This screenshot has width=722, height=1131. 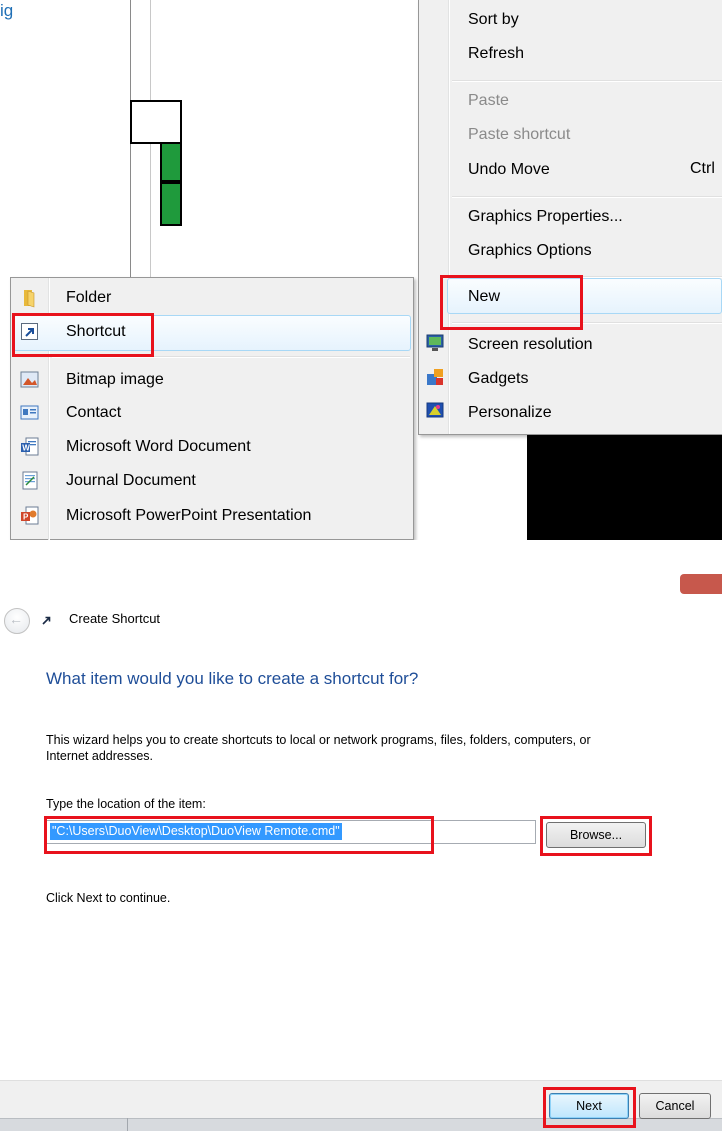 What do you see at coordinates (131, 481) in the screenshot?
I see `submenu-item-journal-document: Journal Document` at bounding box center [131, 481].